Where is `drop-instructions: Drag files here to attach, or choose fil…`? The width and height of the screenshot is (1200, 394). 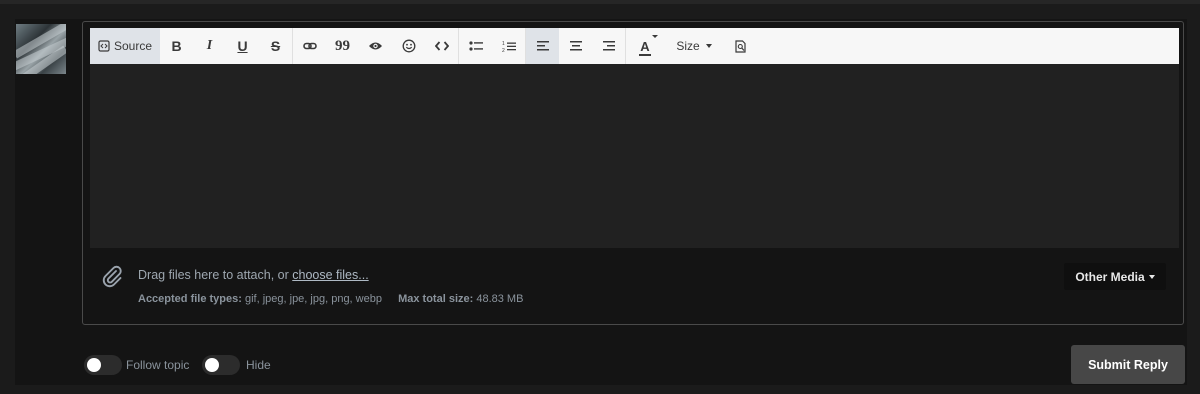 drop-instructions: Drag files here to attach, or choose fil… is located at coordinates (253, 275).